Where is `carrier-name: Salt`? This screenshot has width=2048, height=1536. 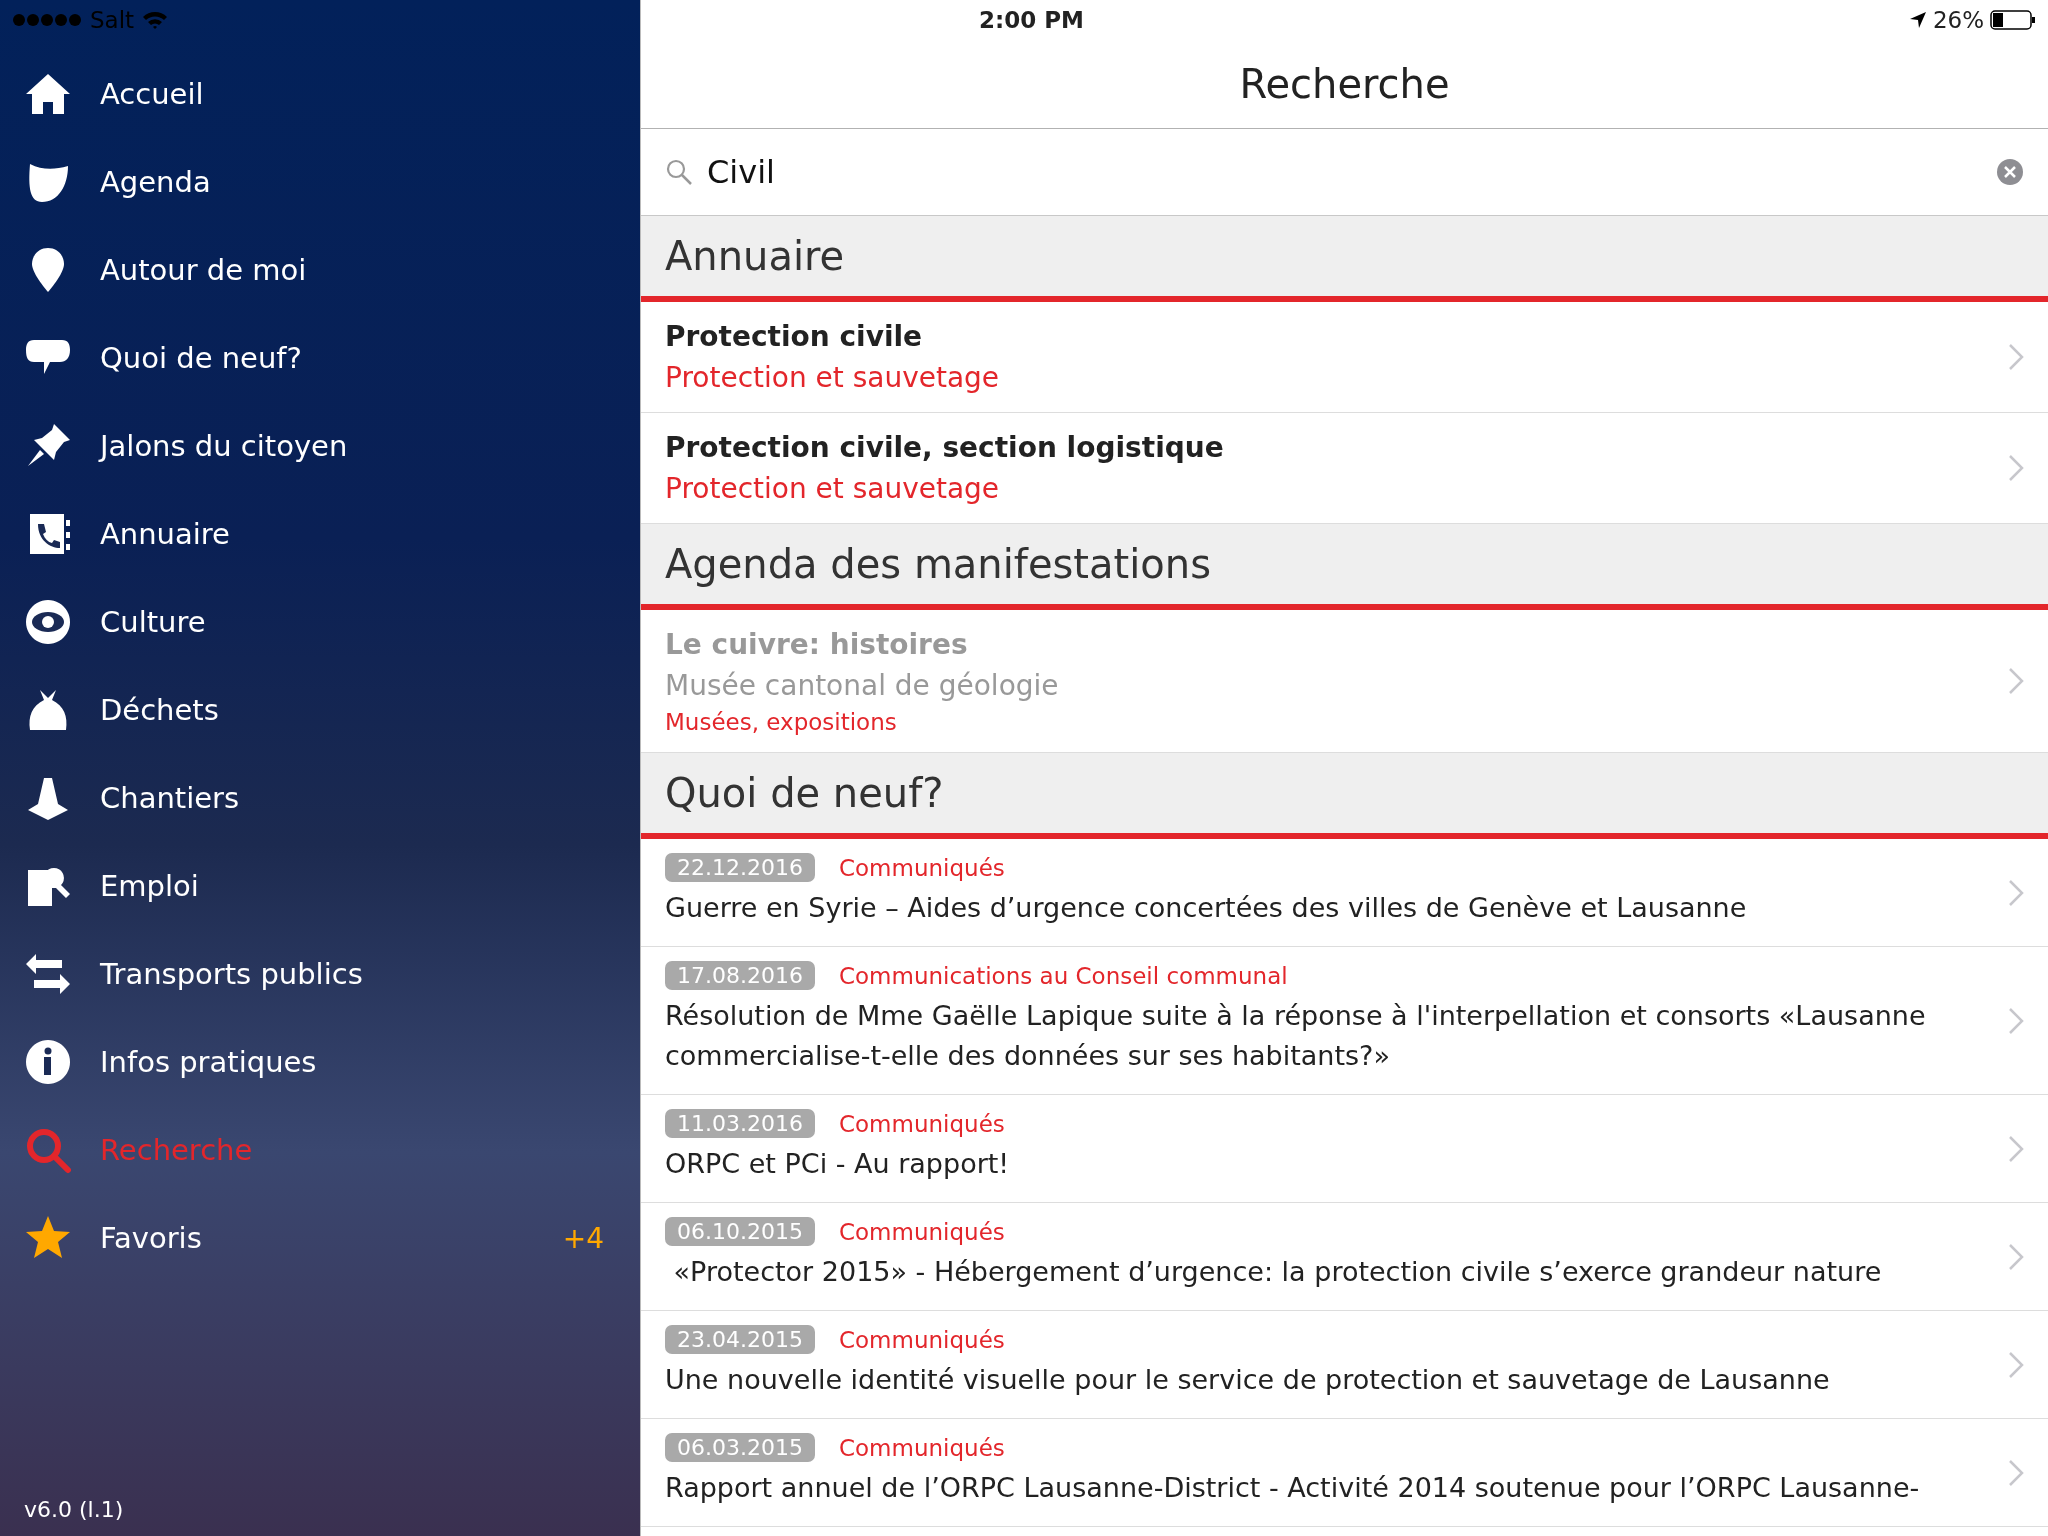 carrier-name: Salt is located at coordinates (112, 20).